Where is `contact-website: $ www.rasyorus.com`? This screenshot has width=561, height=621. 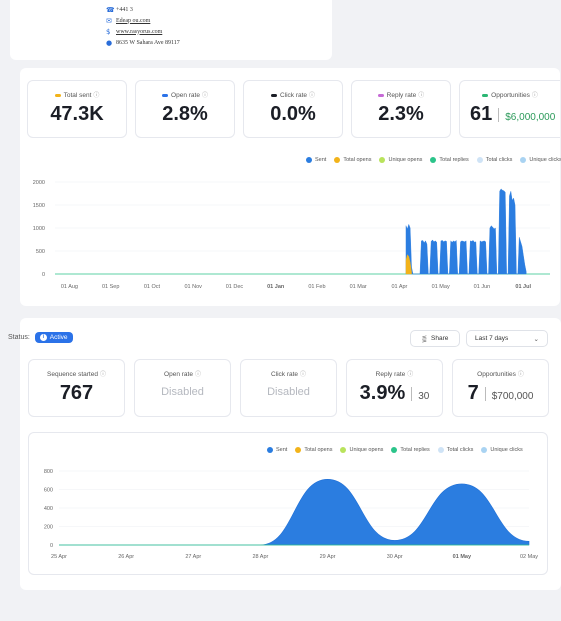
contact-website: $ www.rasyorus.com is located at coordinates (134, 31).